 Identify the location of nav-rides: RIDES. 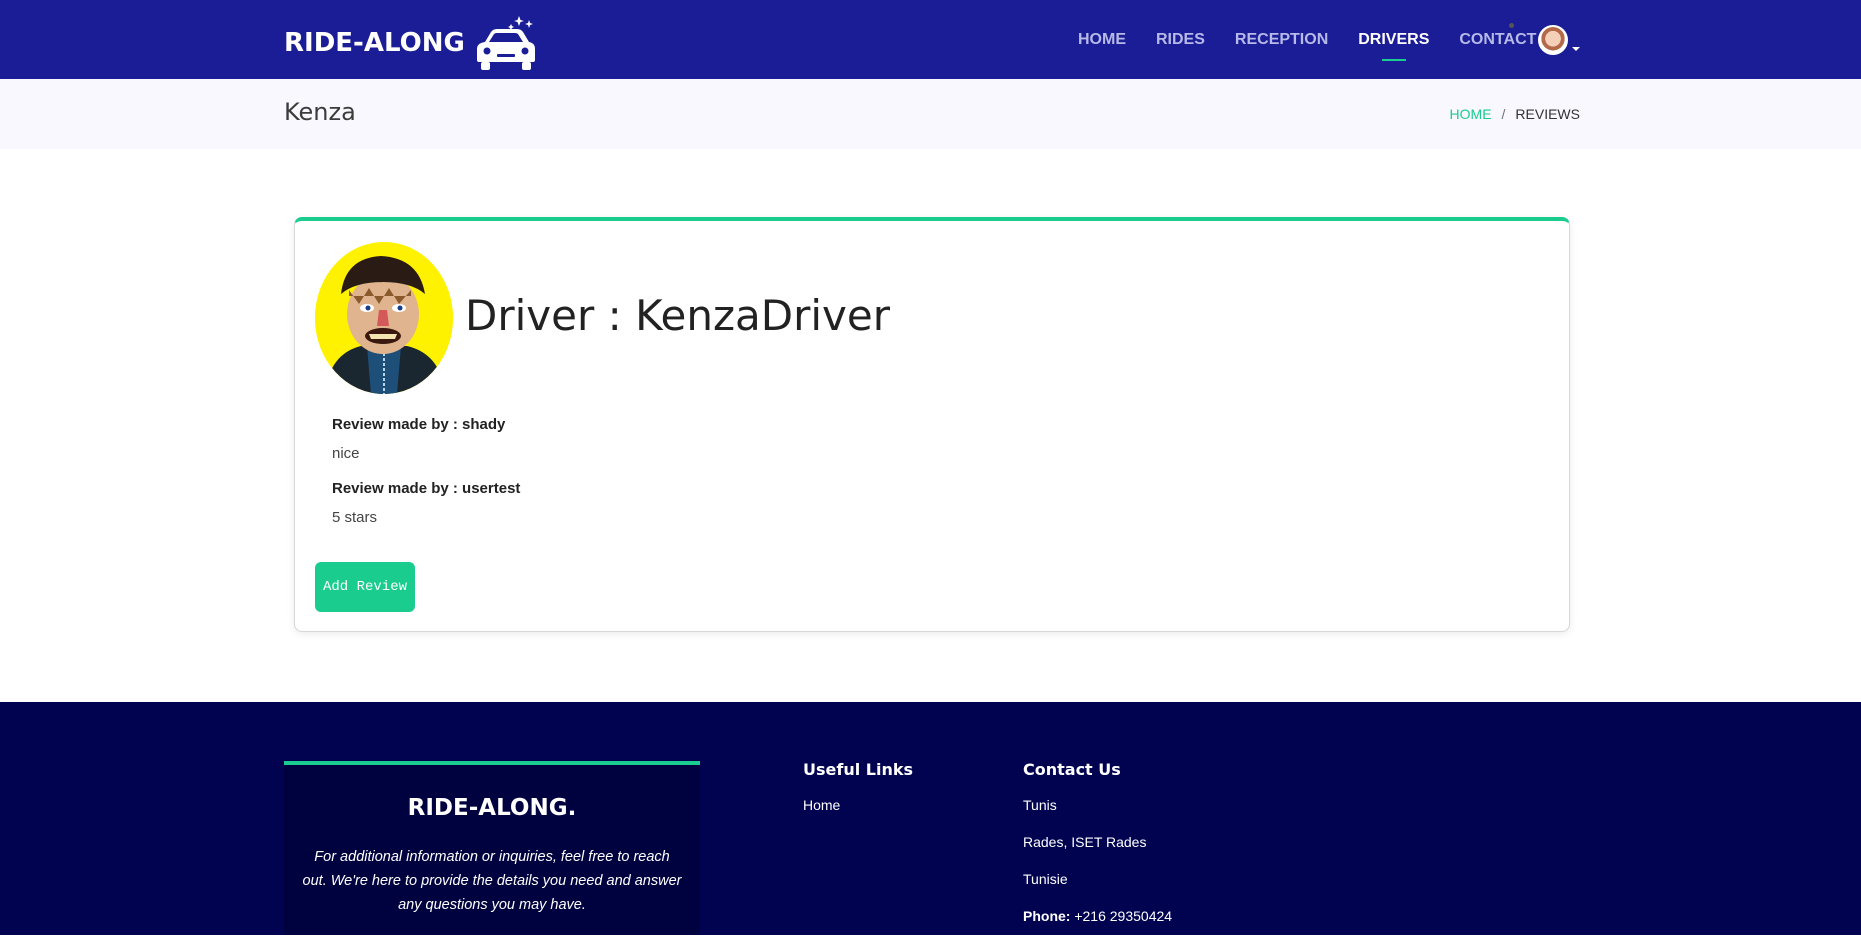
(1180, 40).